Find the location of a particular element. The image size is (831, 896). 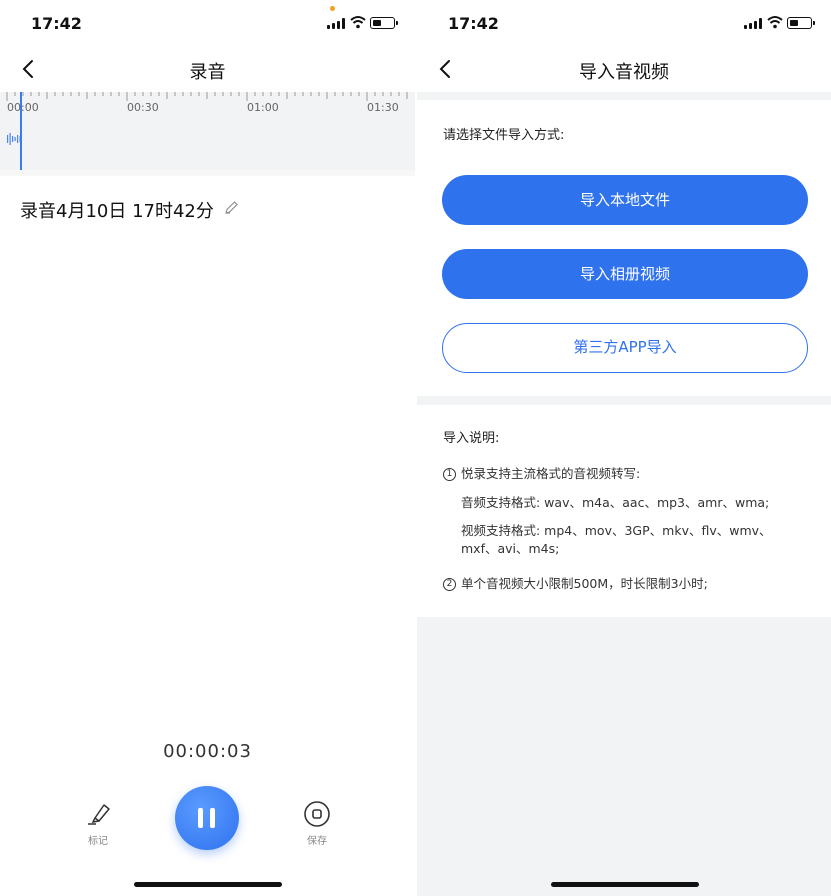

highlighter-icon is located at coordinates (99, 814).